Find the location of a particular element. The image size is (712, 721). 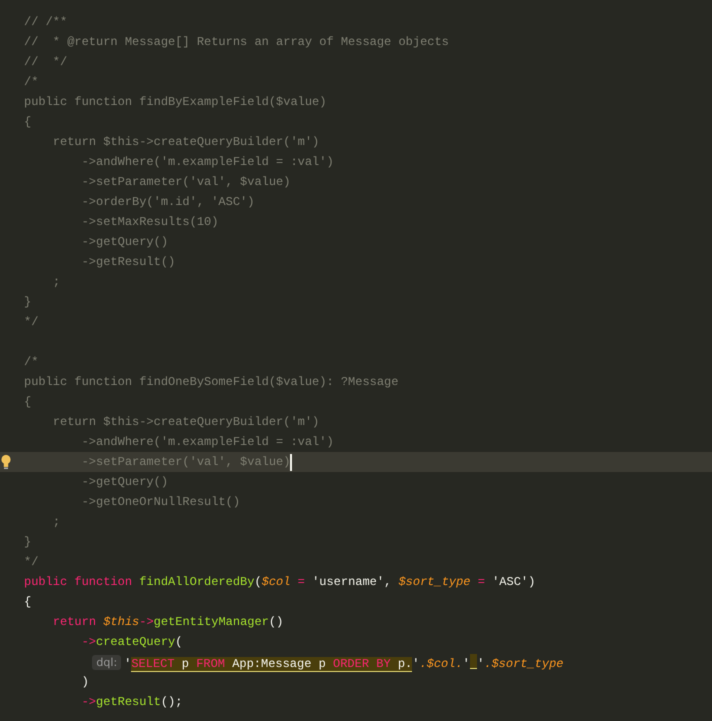

code-line: ->createQuery( is located at coordinates (132, 642).